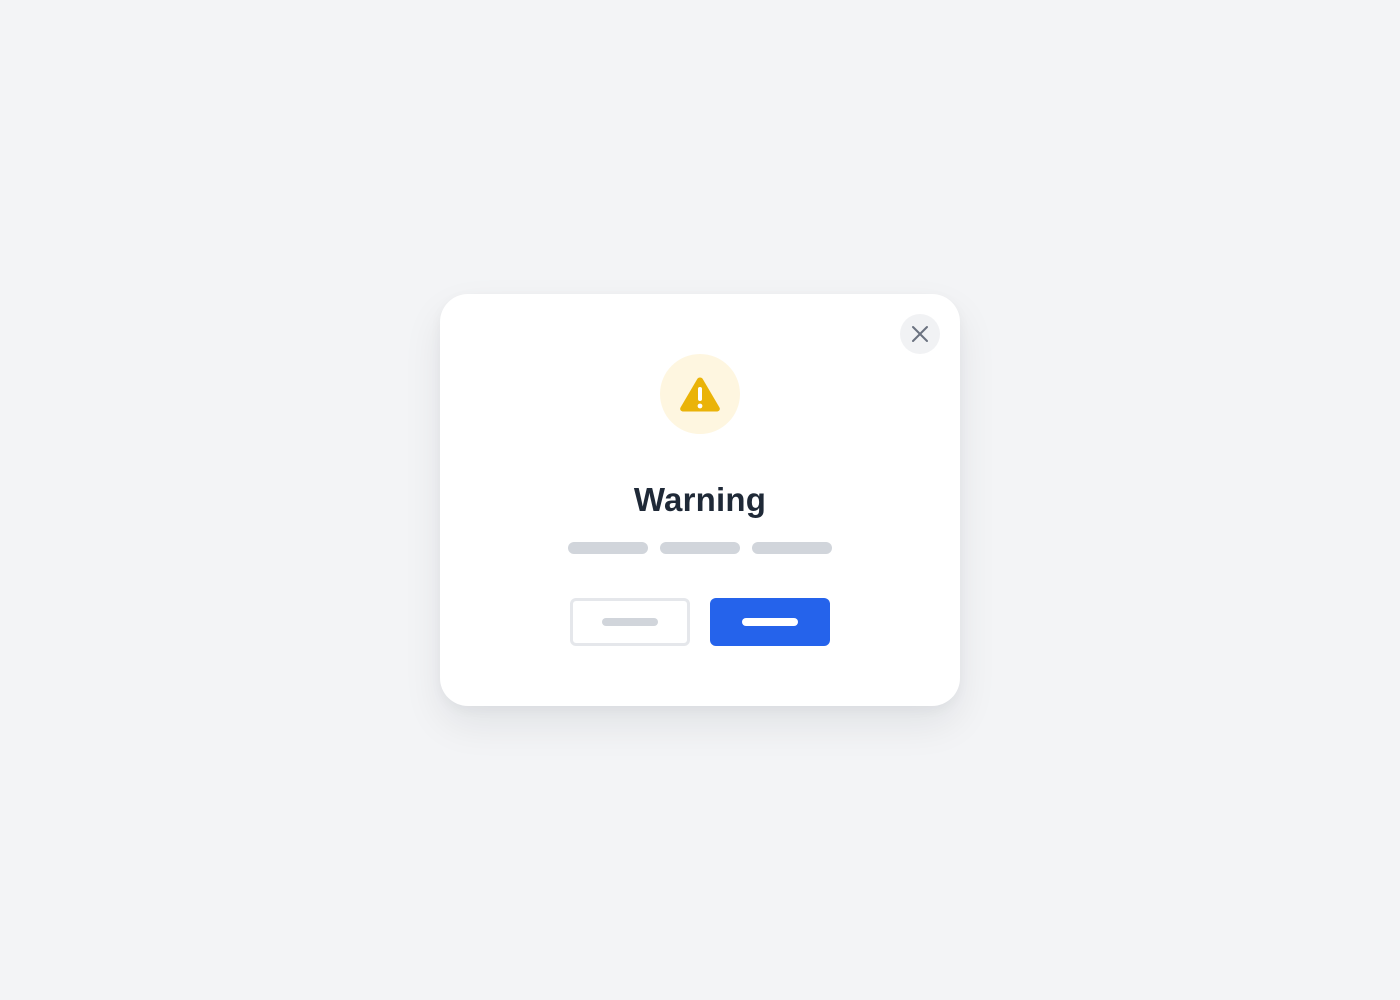 This screenshot has height=1000, width=1400. I want to click on confirm-button-label-placeholder, so click(770, 622).